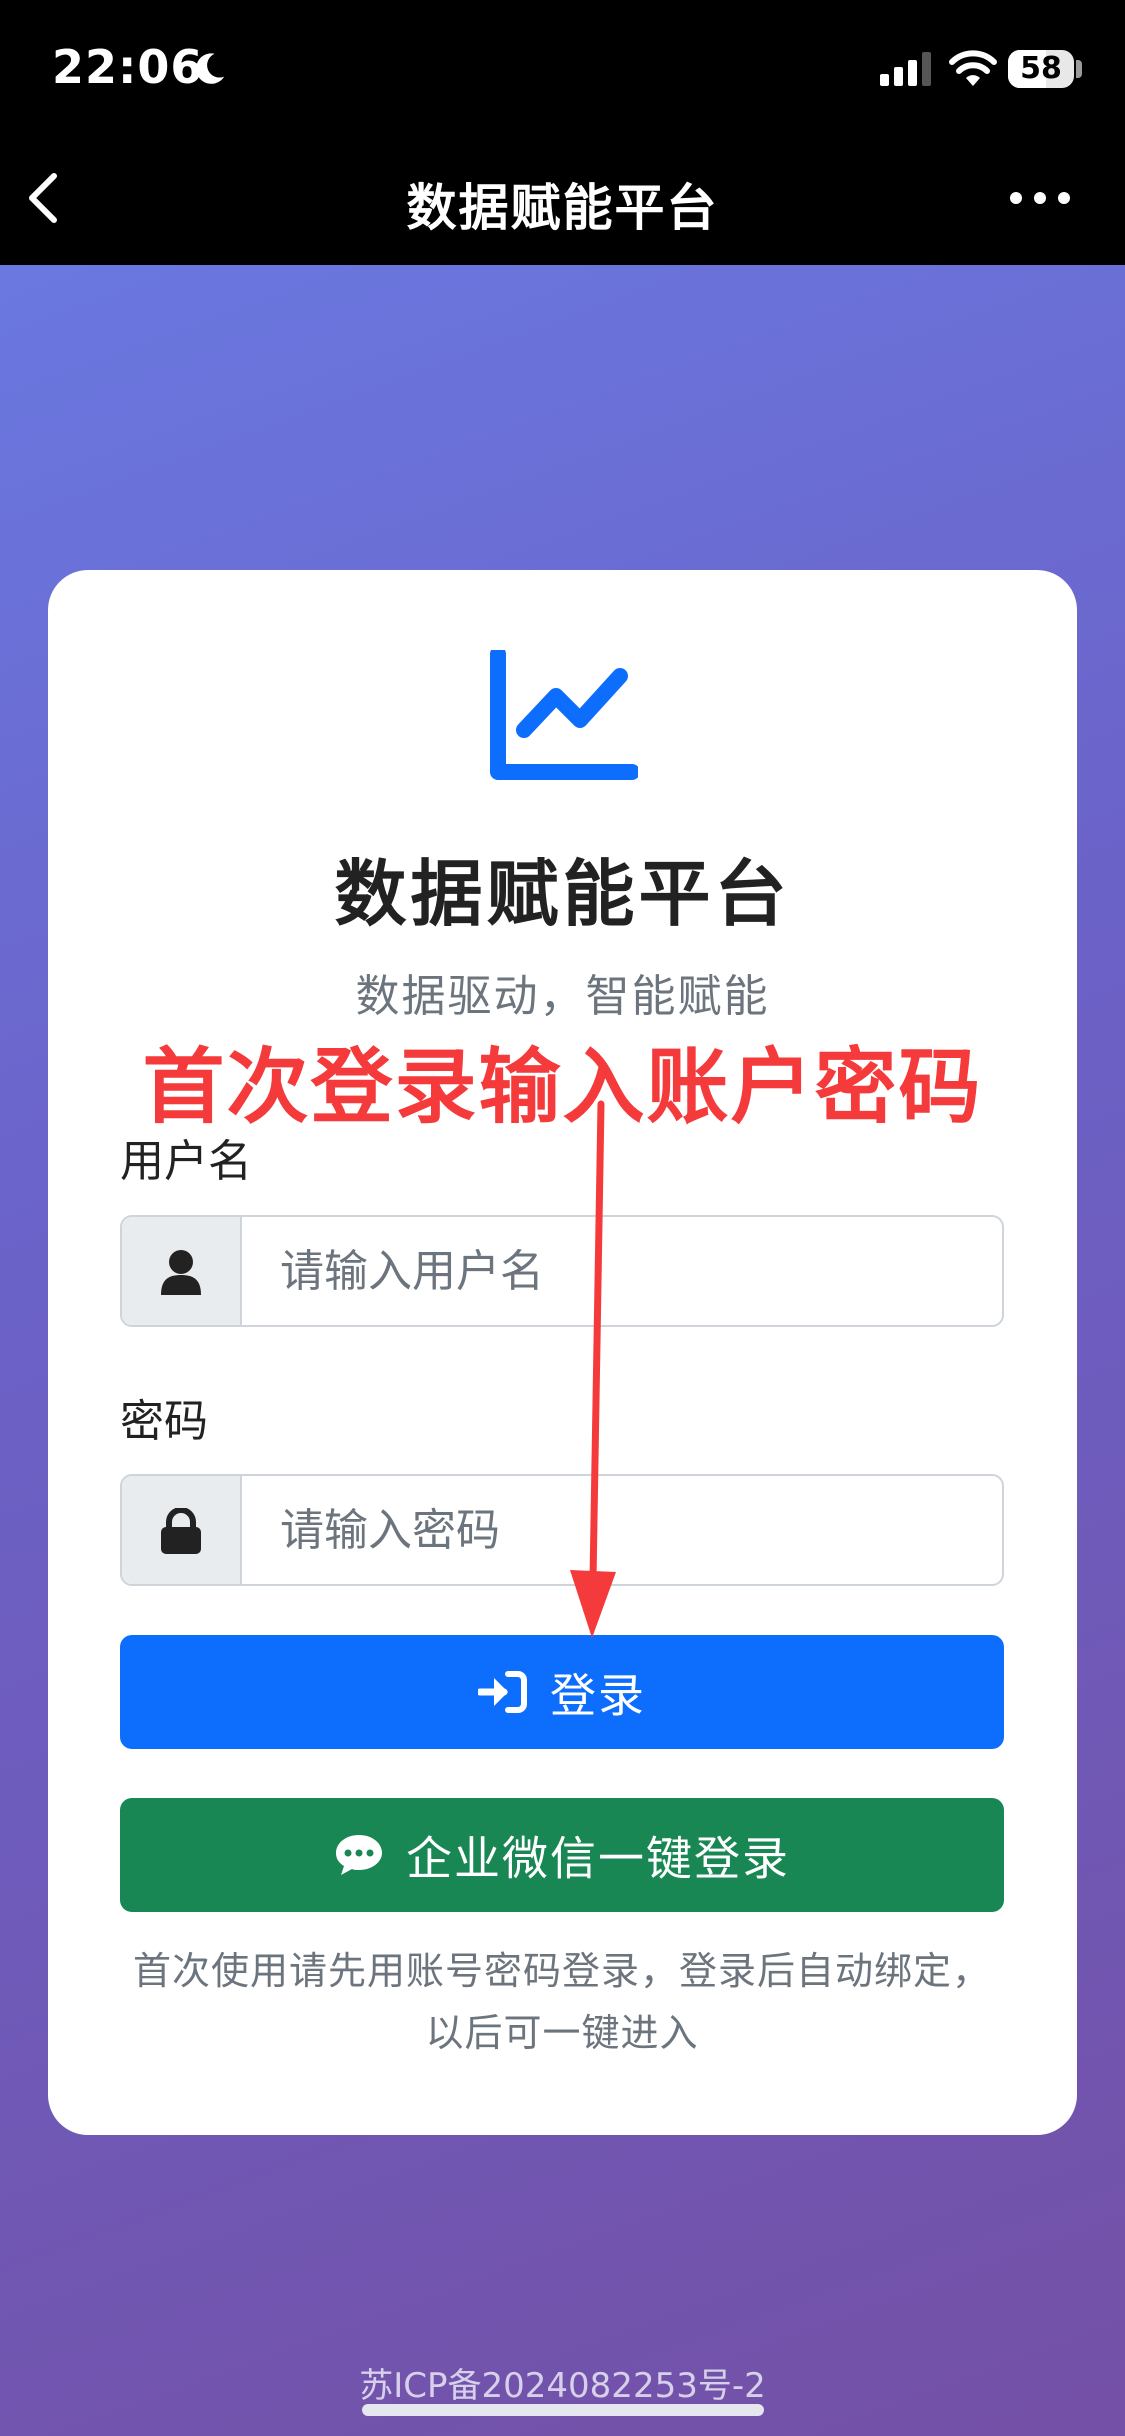 This screenshot has height=2436, width=1125. Describe the element at coordinates (905, 69) in the screenshot. I see `signal-icon` at that location.